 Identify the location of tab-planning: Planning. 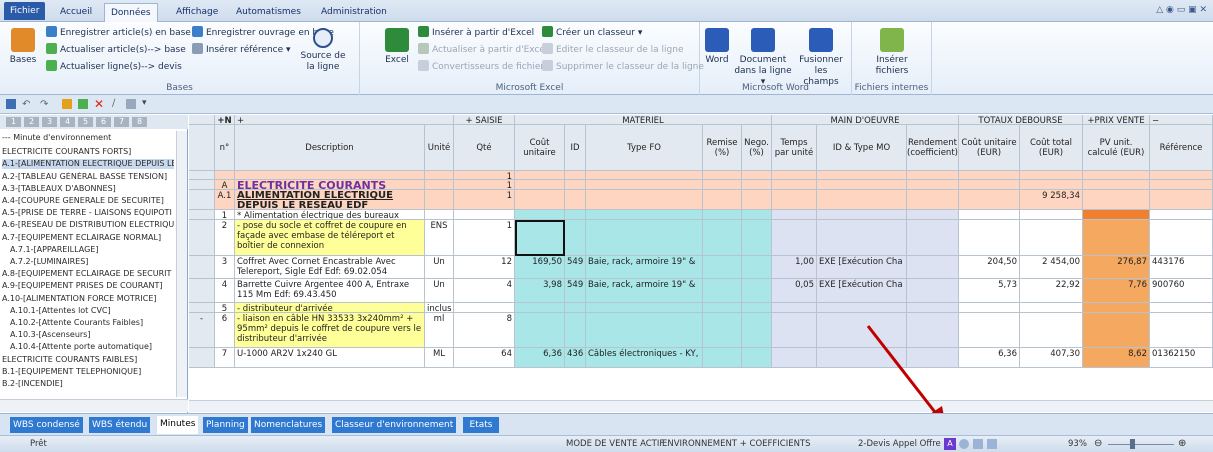
(225, 425).